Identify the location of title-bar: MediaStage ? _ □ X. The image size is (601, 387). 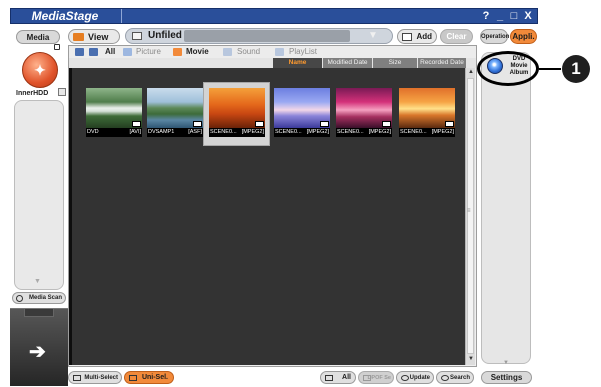
(274, 16).